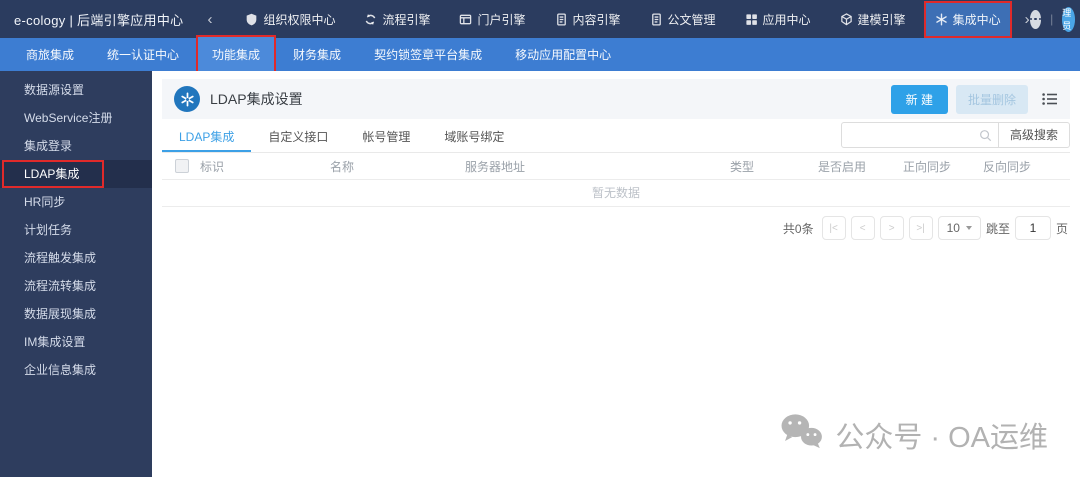 This screenshot has width=1080, height=480. I want to click on table-header-row: 标识 名称 服务器地址 类型 是否启用 正向同步 反向同步, so click(616, 166).